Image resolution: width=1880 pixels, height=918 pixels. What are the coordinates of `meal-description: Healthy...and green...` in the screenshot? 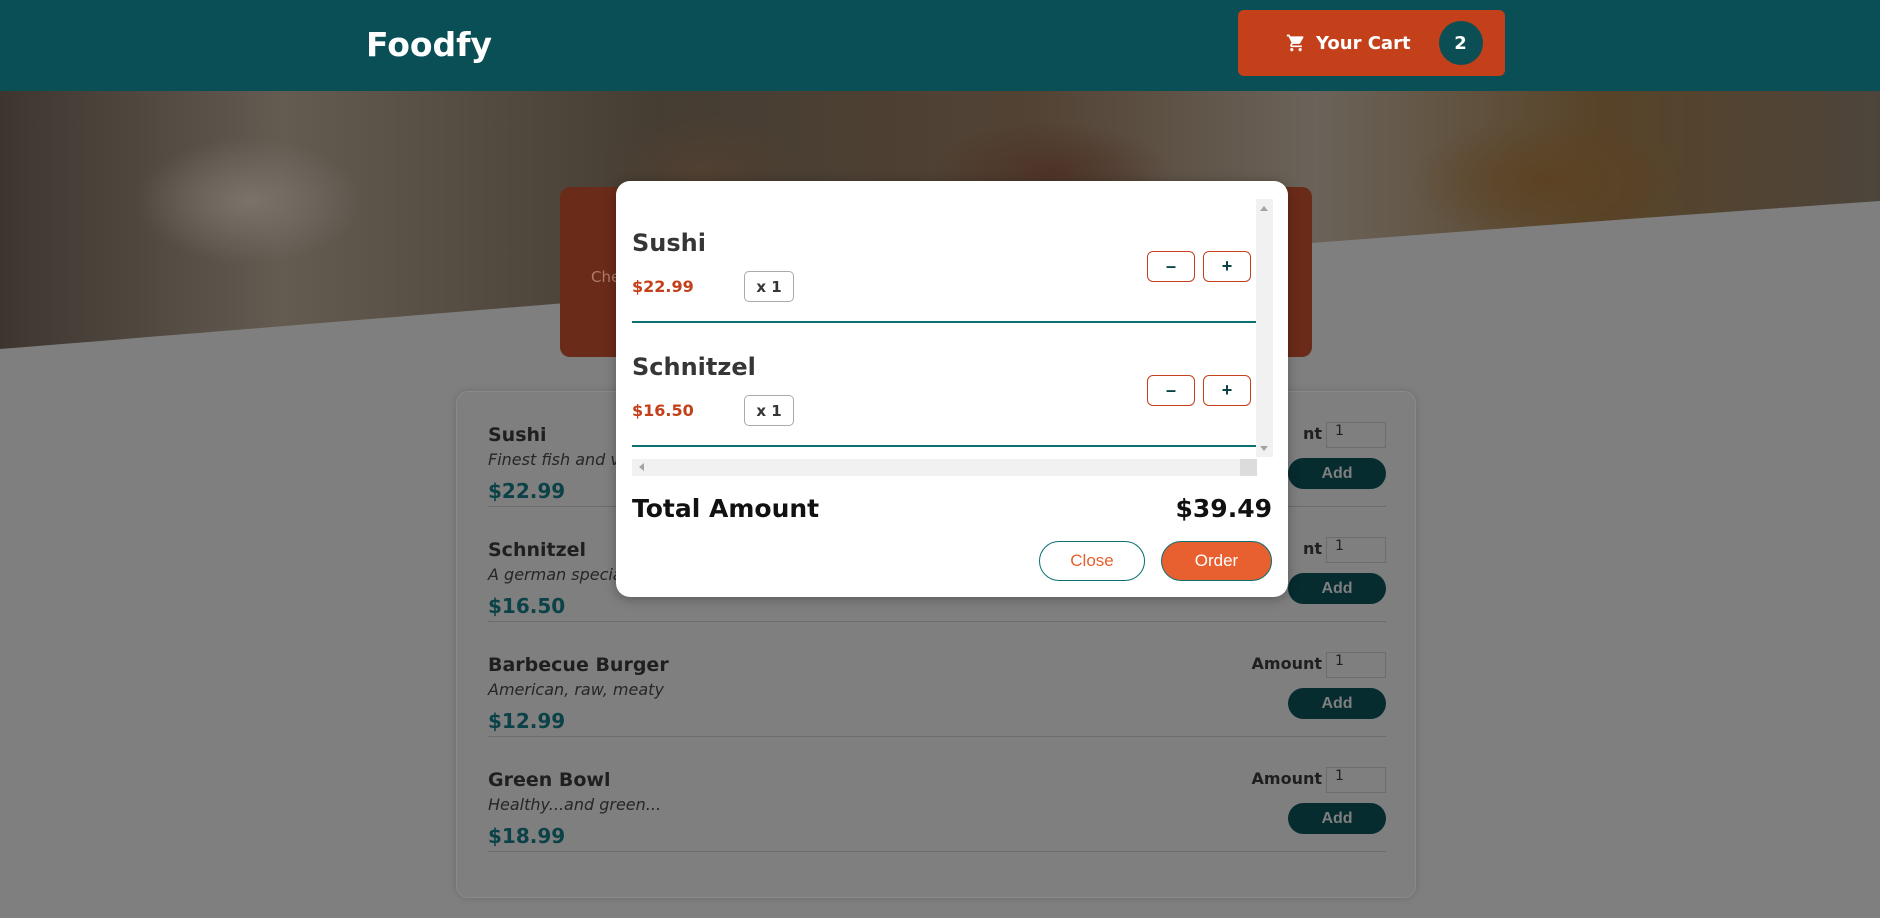 It's located at (575, 804).